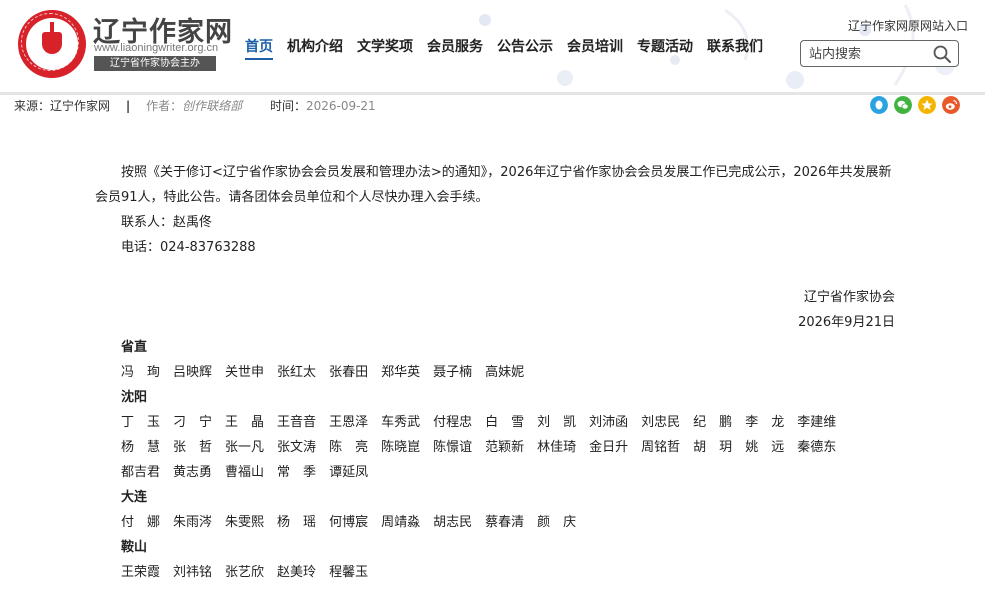  I want to click on member-name: 赵美玲, so click(297, 572).